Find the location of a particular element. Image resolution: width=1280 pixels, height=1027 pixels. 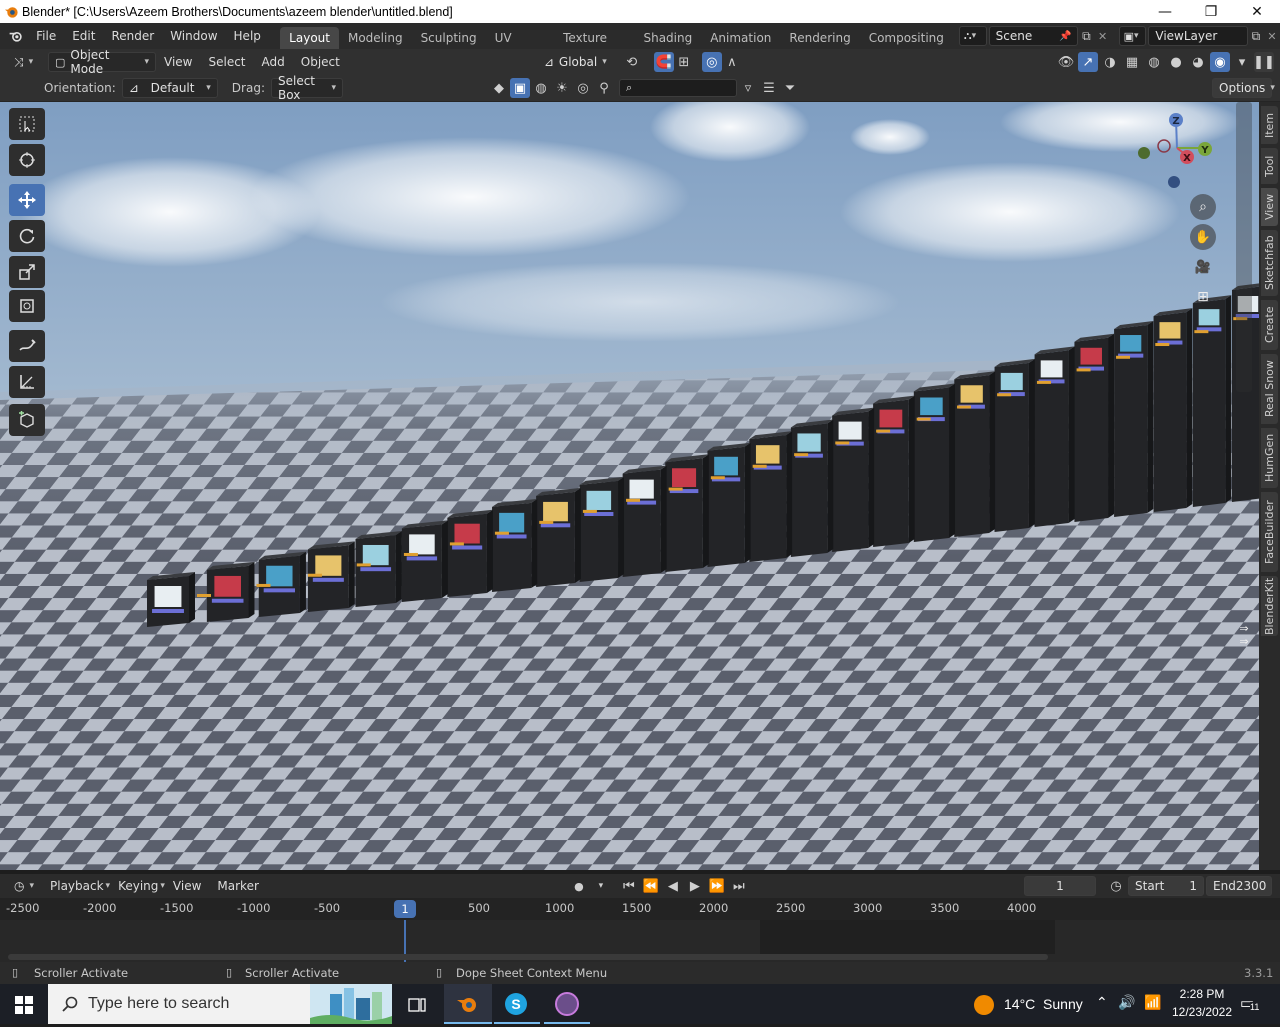

rotate-tool is located at coordinates (27, 236).